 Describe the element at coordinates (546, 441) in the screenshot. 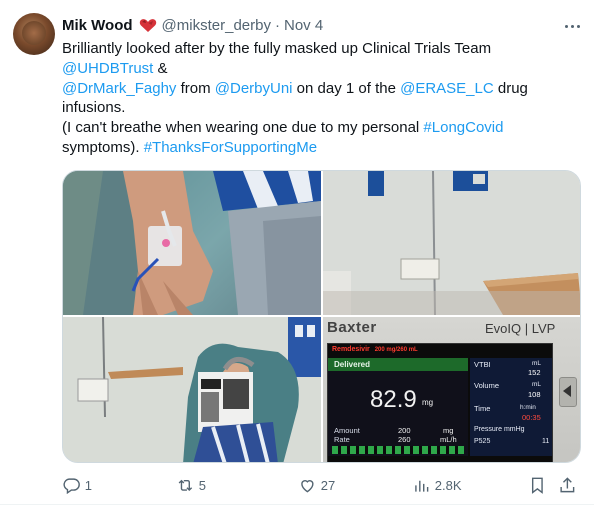

I see `pump-pressure-value: 11` at that location.